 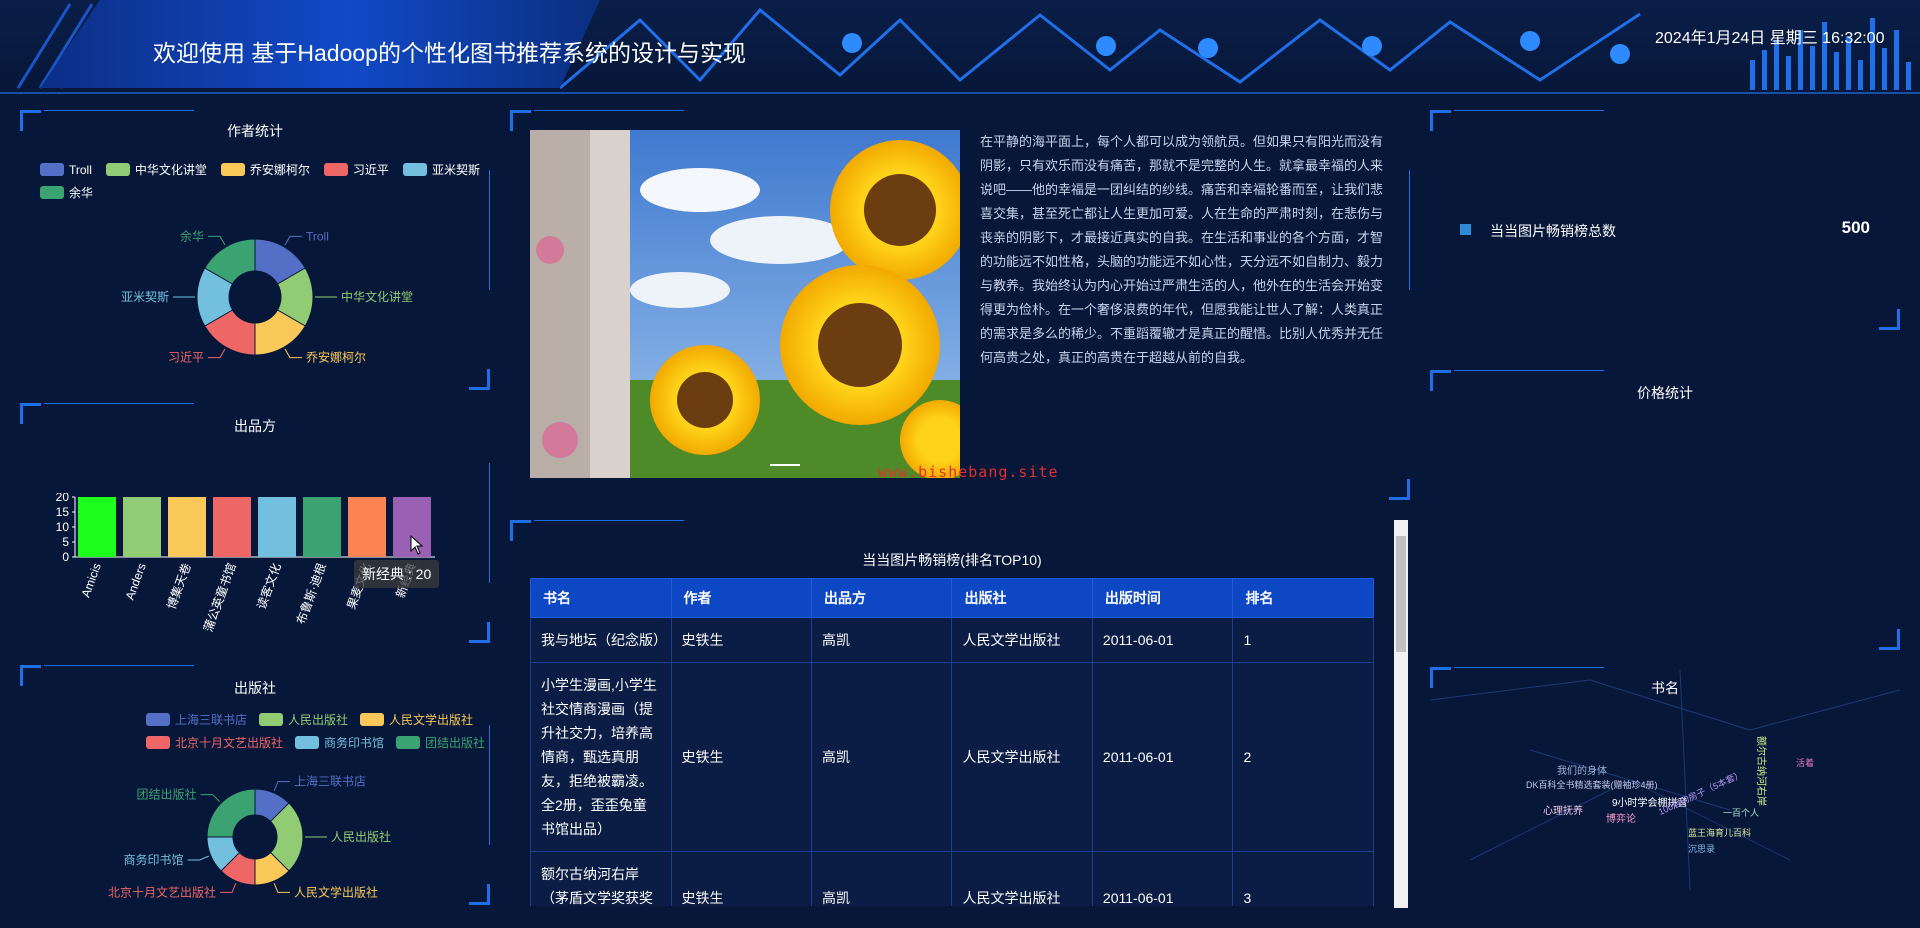 I want to click on legend-item: 人民出版社, so click(x=303, y=719).